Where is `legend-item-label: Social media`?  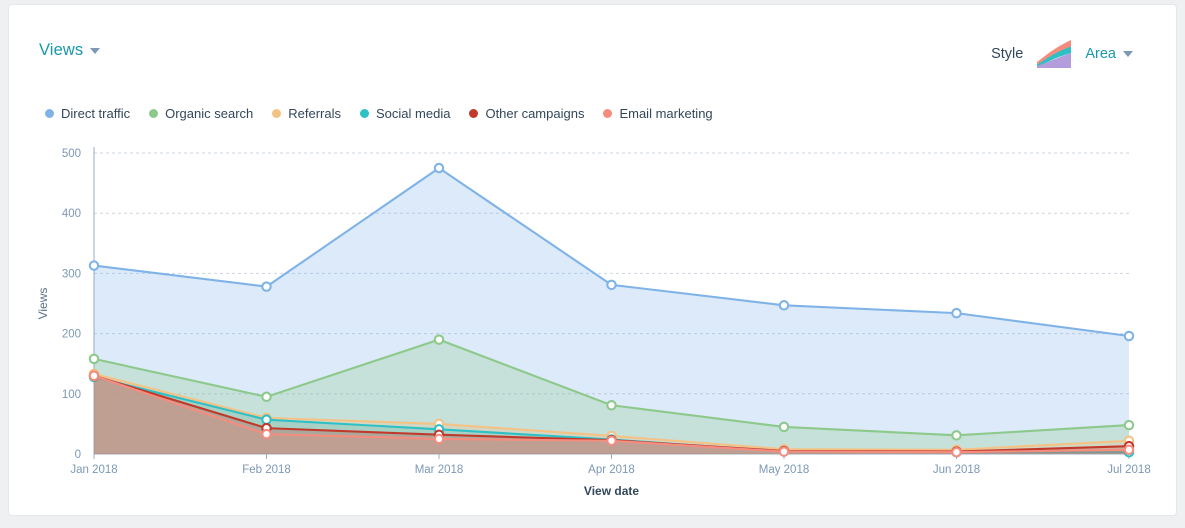 legend-item-label: Social media is located at coordinates (413, 113).